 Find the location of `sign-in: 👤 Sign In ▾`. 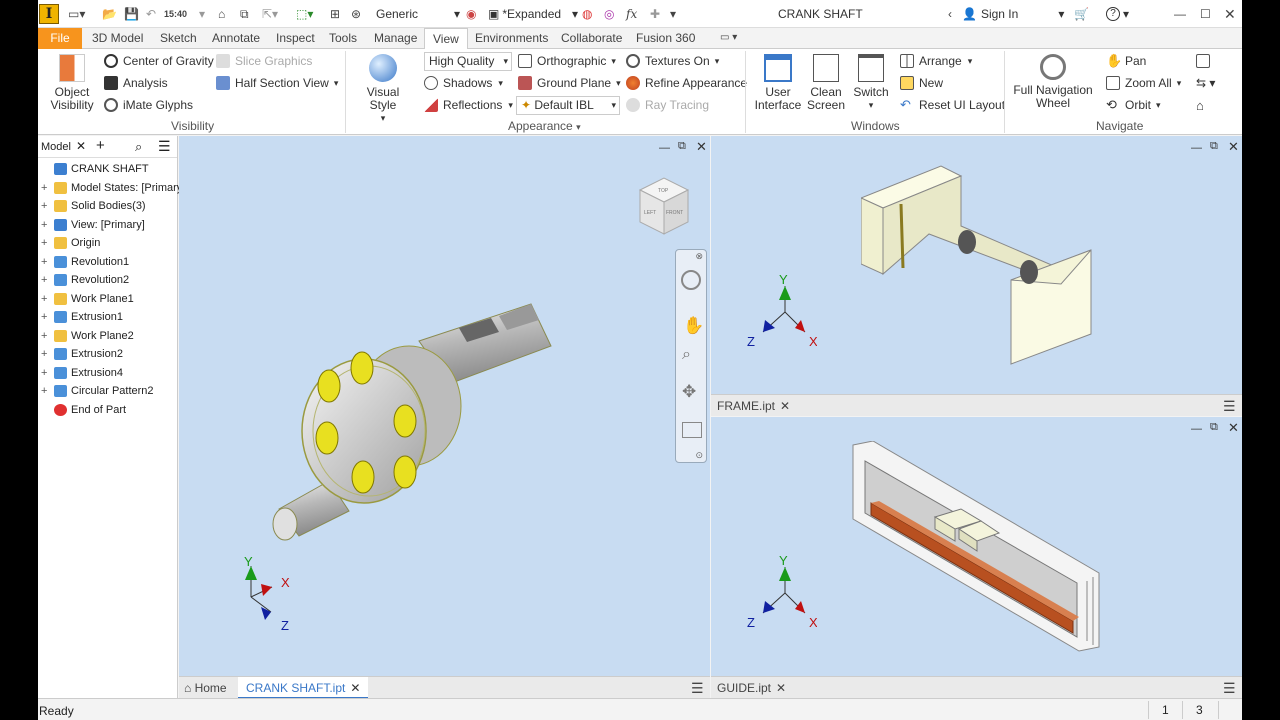

sign-in: 👤 Sign In ▾ is located at coordinates (1013, 14).